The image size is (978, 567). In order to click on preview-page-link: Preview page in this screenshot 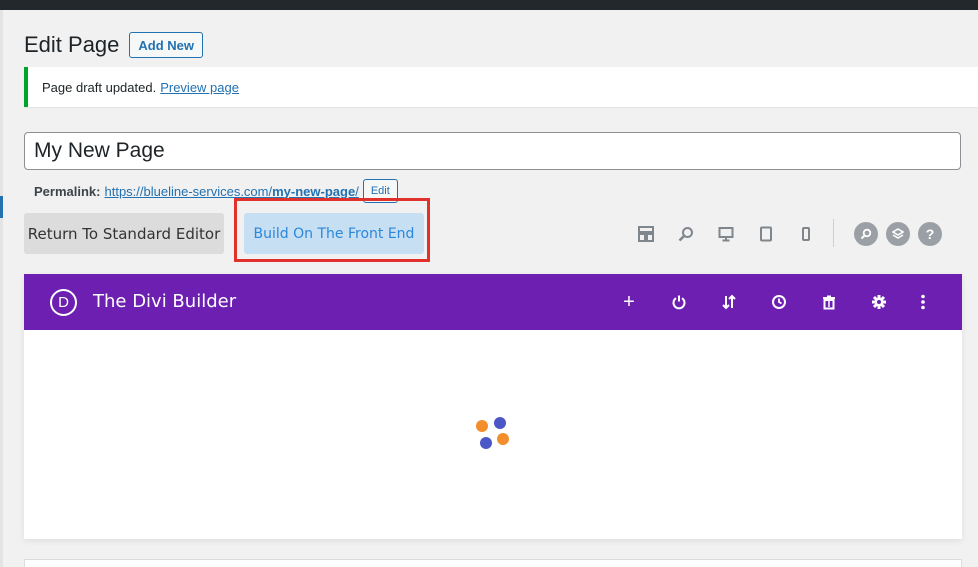, I will do `click(199, 87)`.